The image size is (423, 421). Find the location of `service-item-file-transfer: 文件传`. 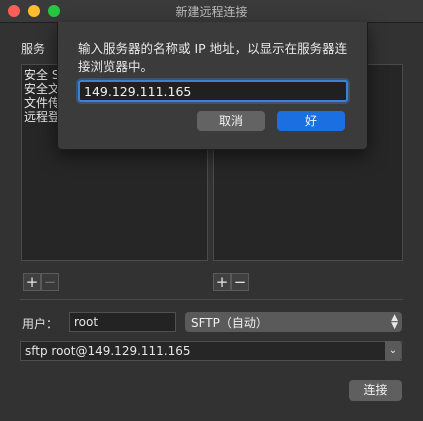

service-item-file-transfer: 文件传 is located at coordinates (42, 103).